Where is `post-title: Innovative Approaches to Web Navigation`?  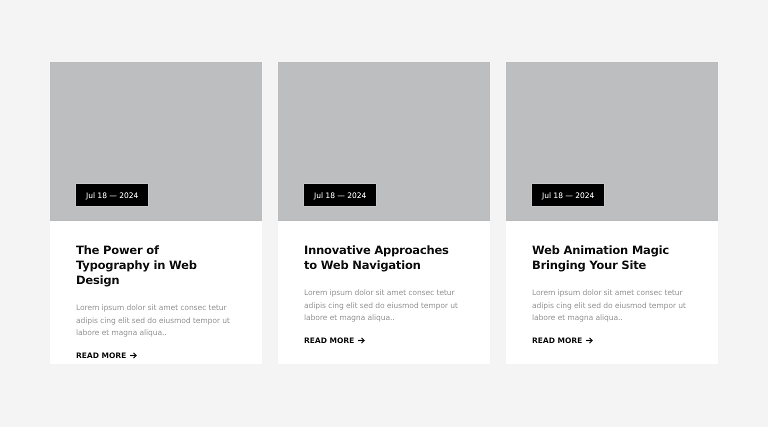
post-title: Innovative Approaches to Web Navigation is located at coordinates (377, 258).